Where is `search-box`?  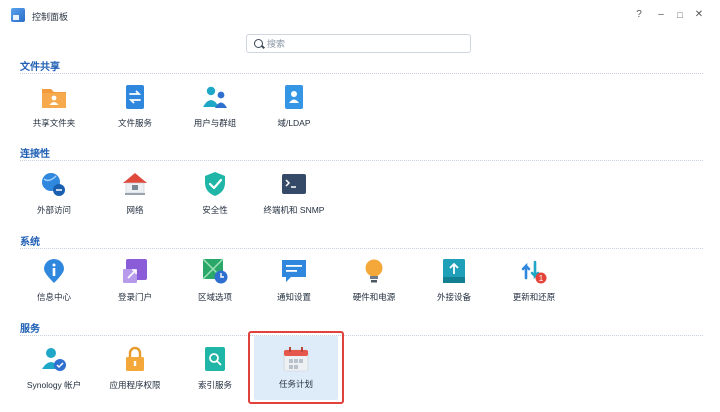
search-box is located at coordinates (358, 43).